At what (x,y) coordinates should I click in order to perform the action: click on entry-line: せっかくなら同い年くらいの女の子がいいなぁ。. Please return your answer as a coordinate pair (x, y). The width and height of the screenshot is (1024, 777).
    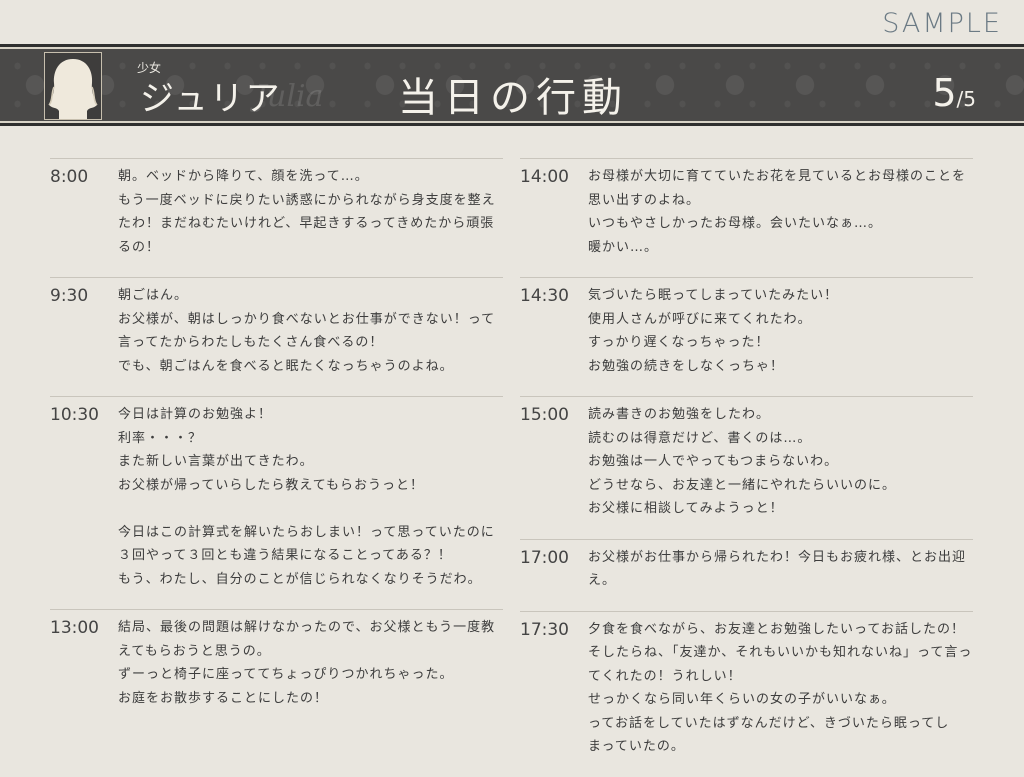
    Looking at the image, I should click on (742, 699).